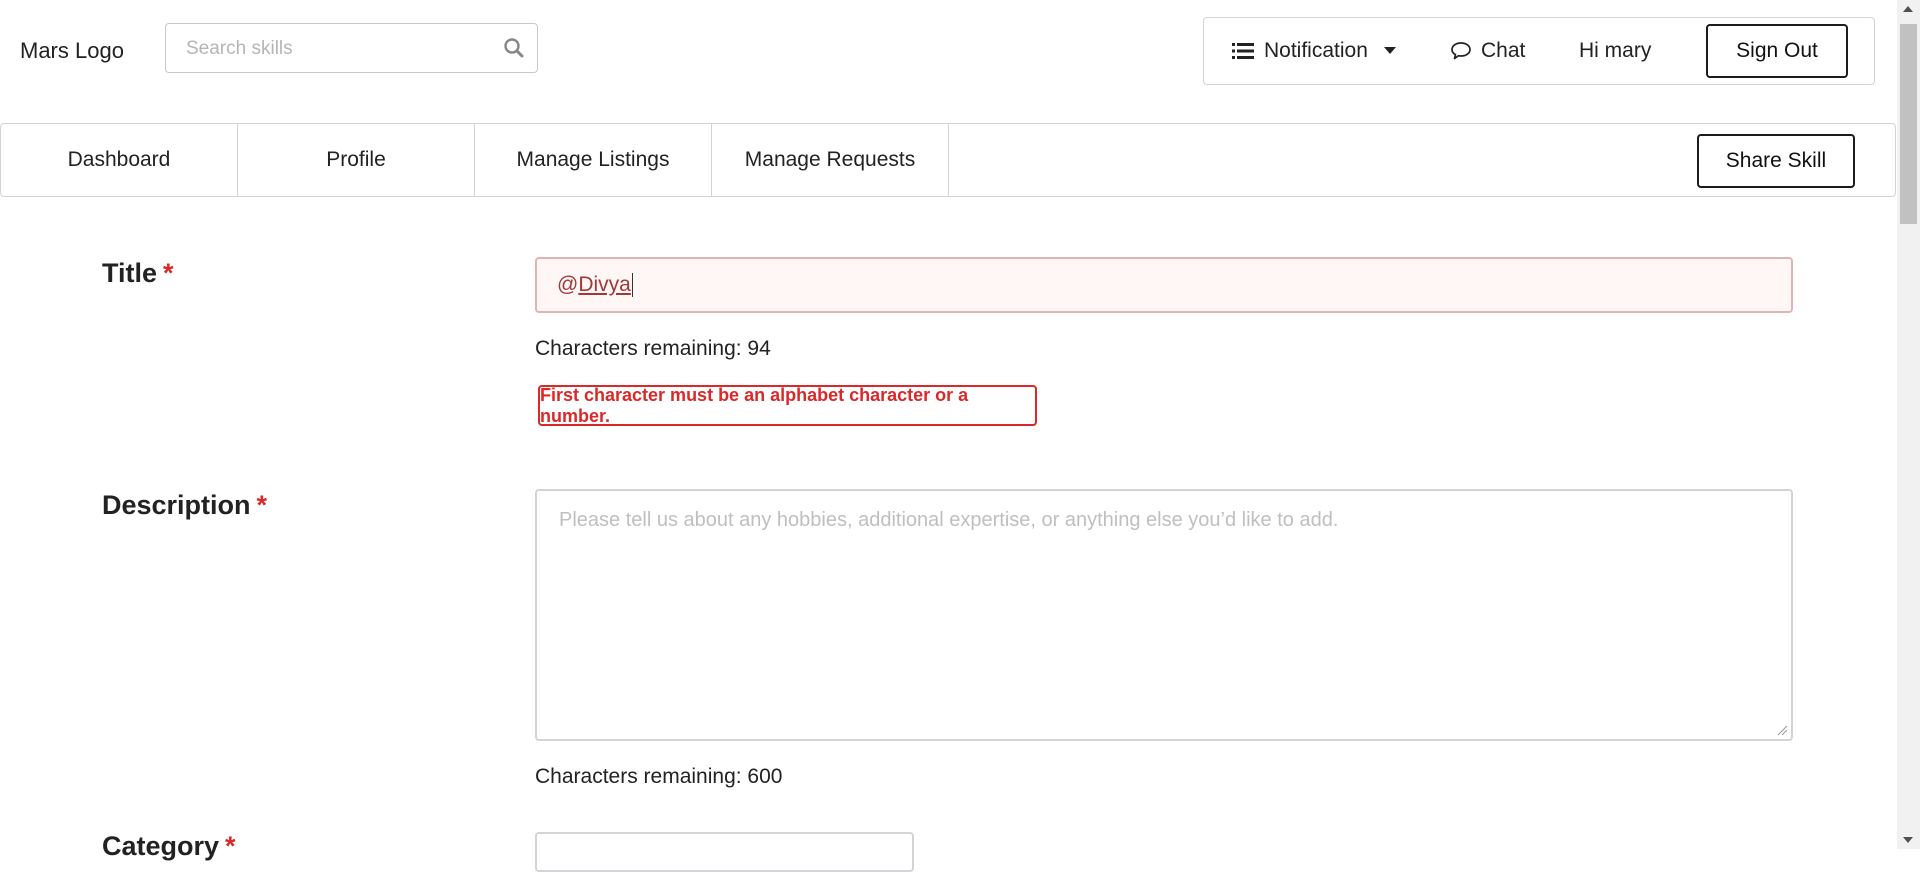  I want to click on nav-manage-requests: Manage Requests, so click(830, 160).